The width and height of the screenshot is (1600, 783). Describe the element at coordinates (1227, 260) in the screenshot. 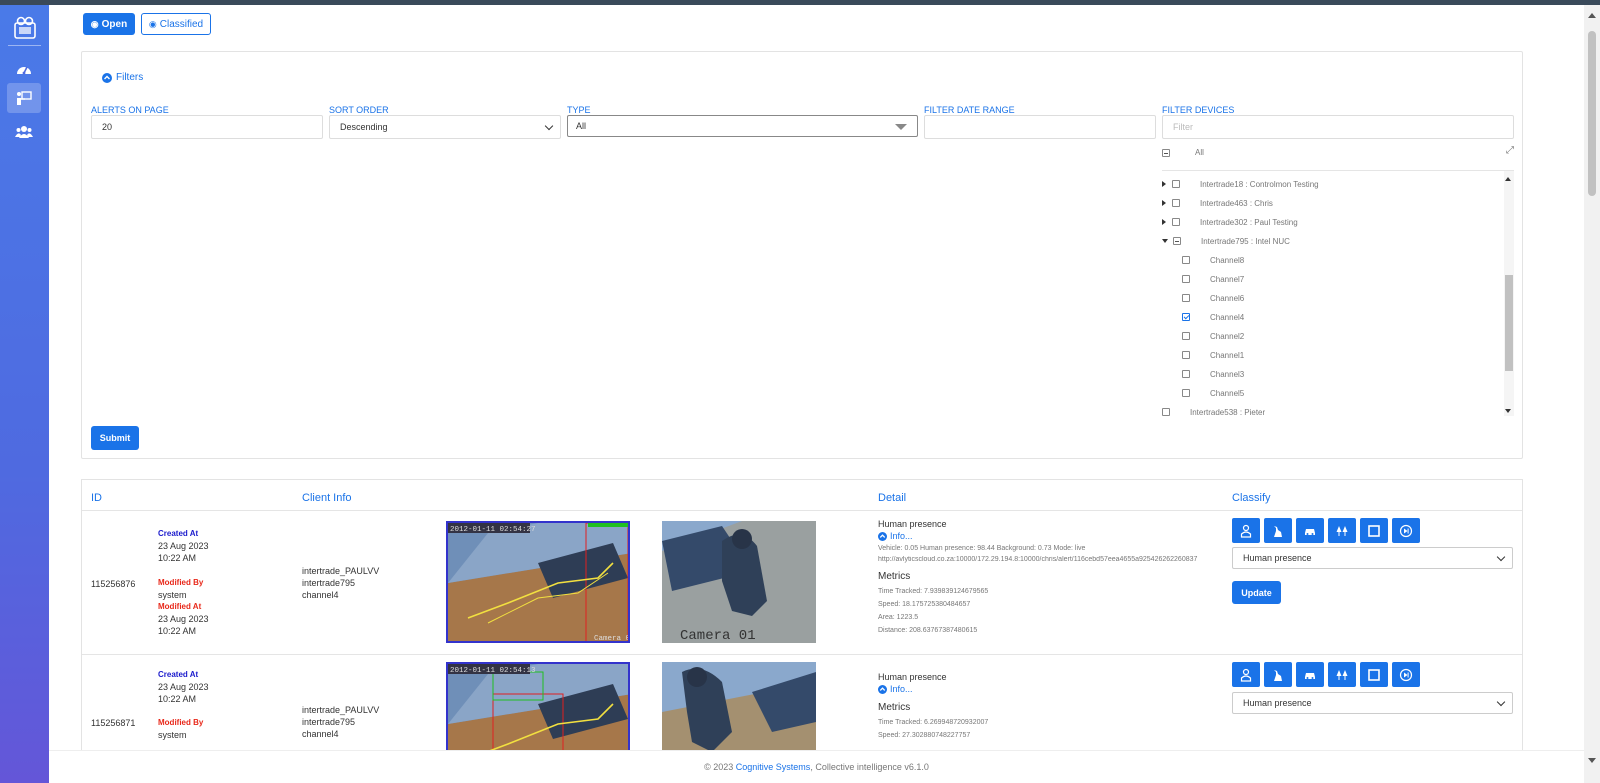

I see `tree-node-label: Channel8` at that location.